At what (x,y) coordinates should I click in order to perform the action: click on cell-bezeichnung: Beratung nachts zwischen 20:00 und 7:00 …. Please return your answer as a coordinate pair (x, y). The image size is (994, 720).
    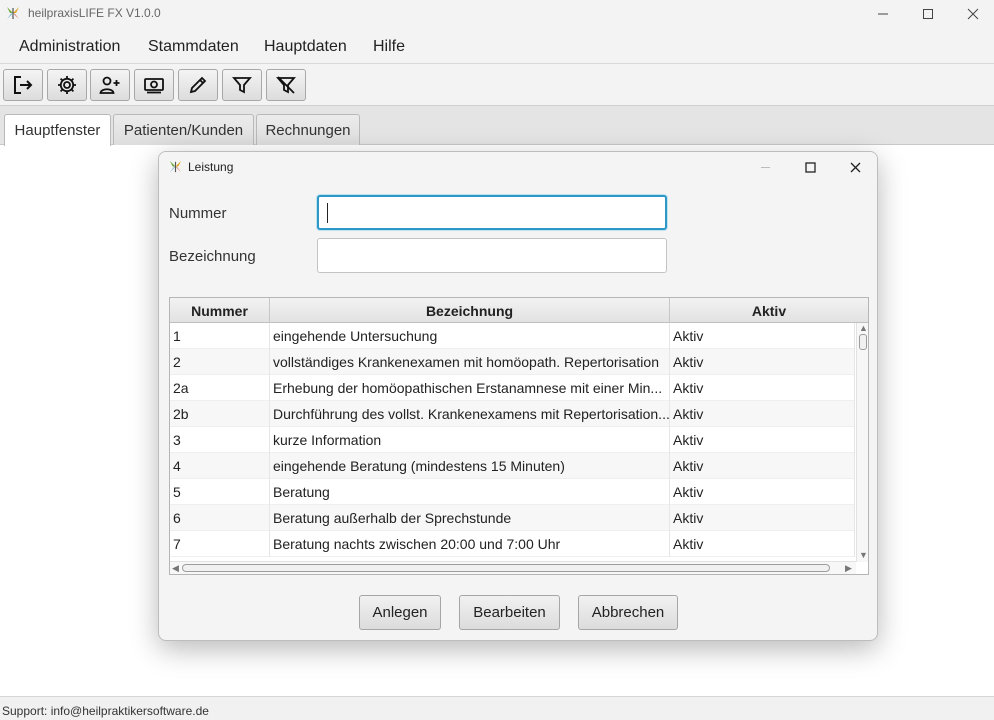
    Looking at the image, I should click on (470, 544).